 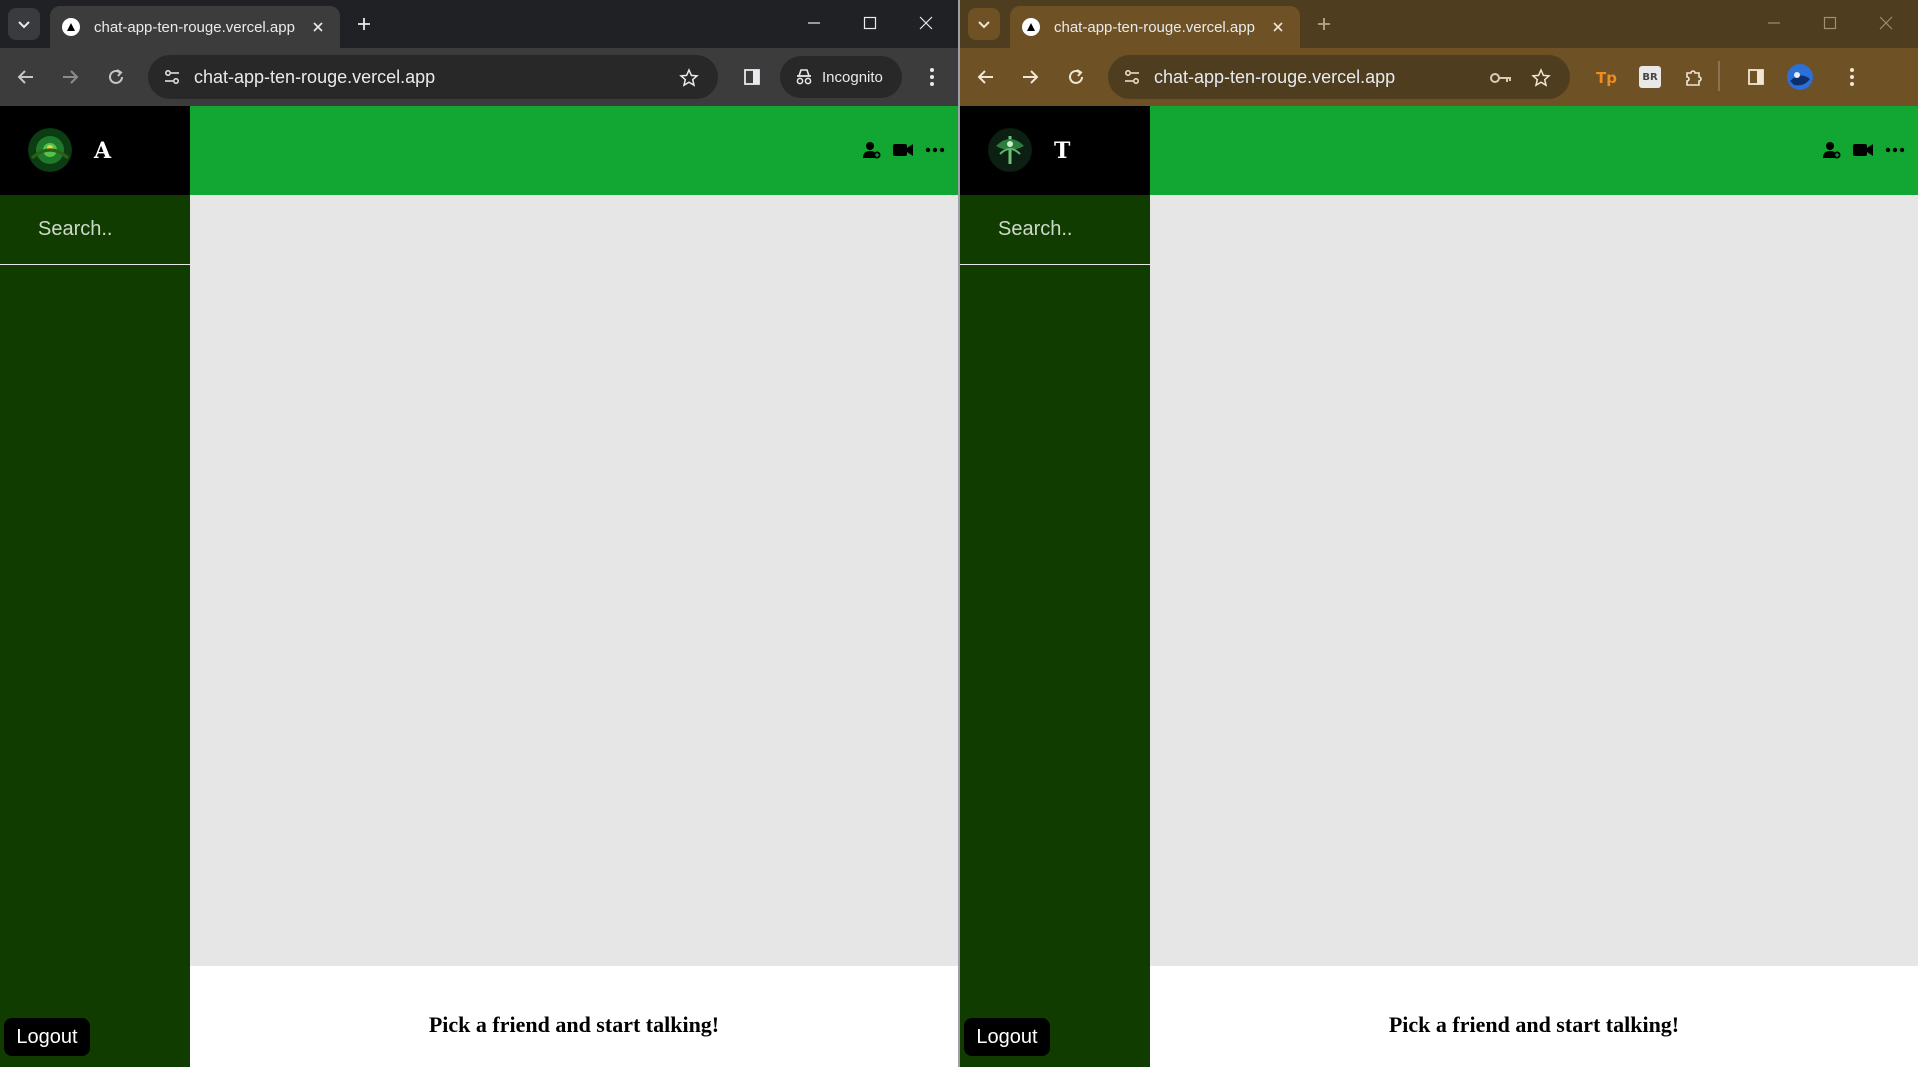 I want to click on reload-icon, so click(x=116, y=76).